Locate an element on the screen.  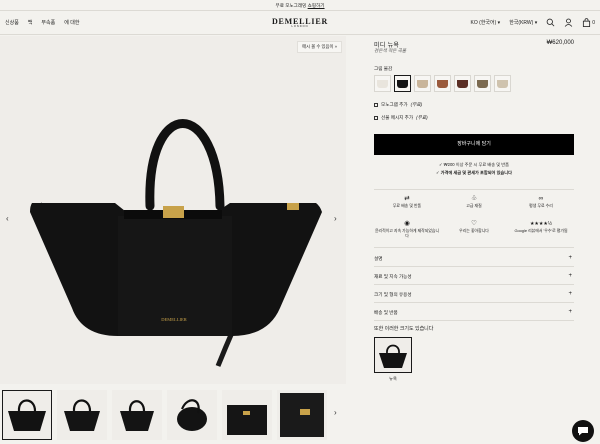
feature-reviews: ★★★★½ Google 리뷰에서 '우수'로 평가됨 is located at coordinates (541, 226).